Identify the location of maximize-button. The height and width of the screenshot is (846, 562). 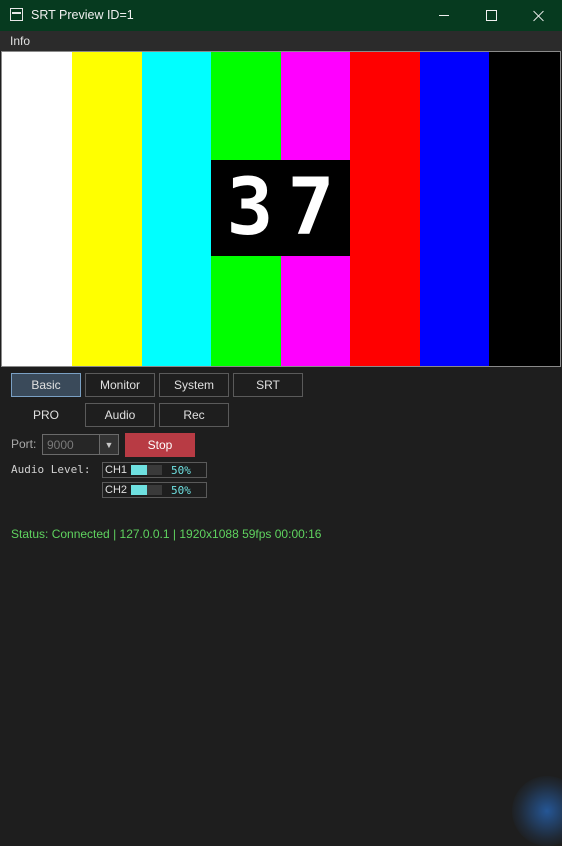
(491, 15).